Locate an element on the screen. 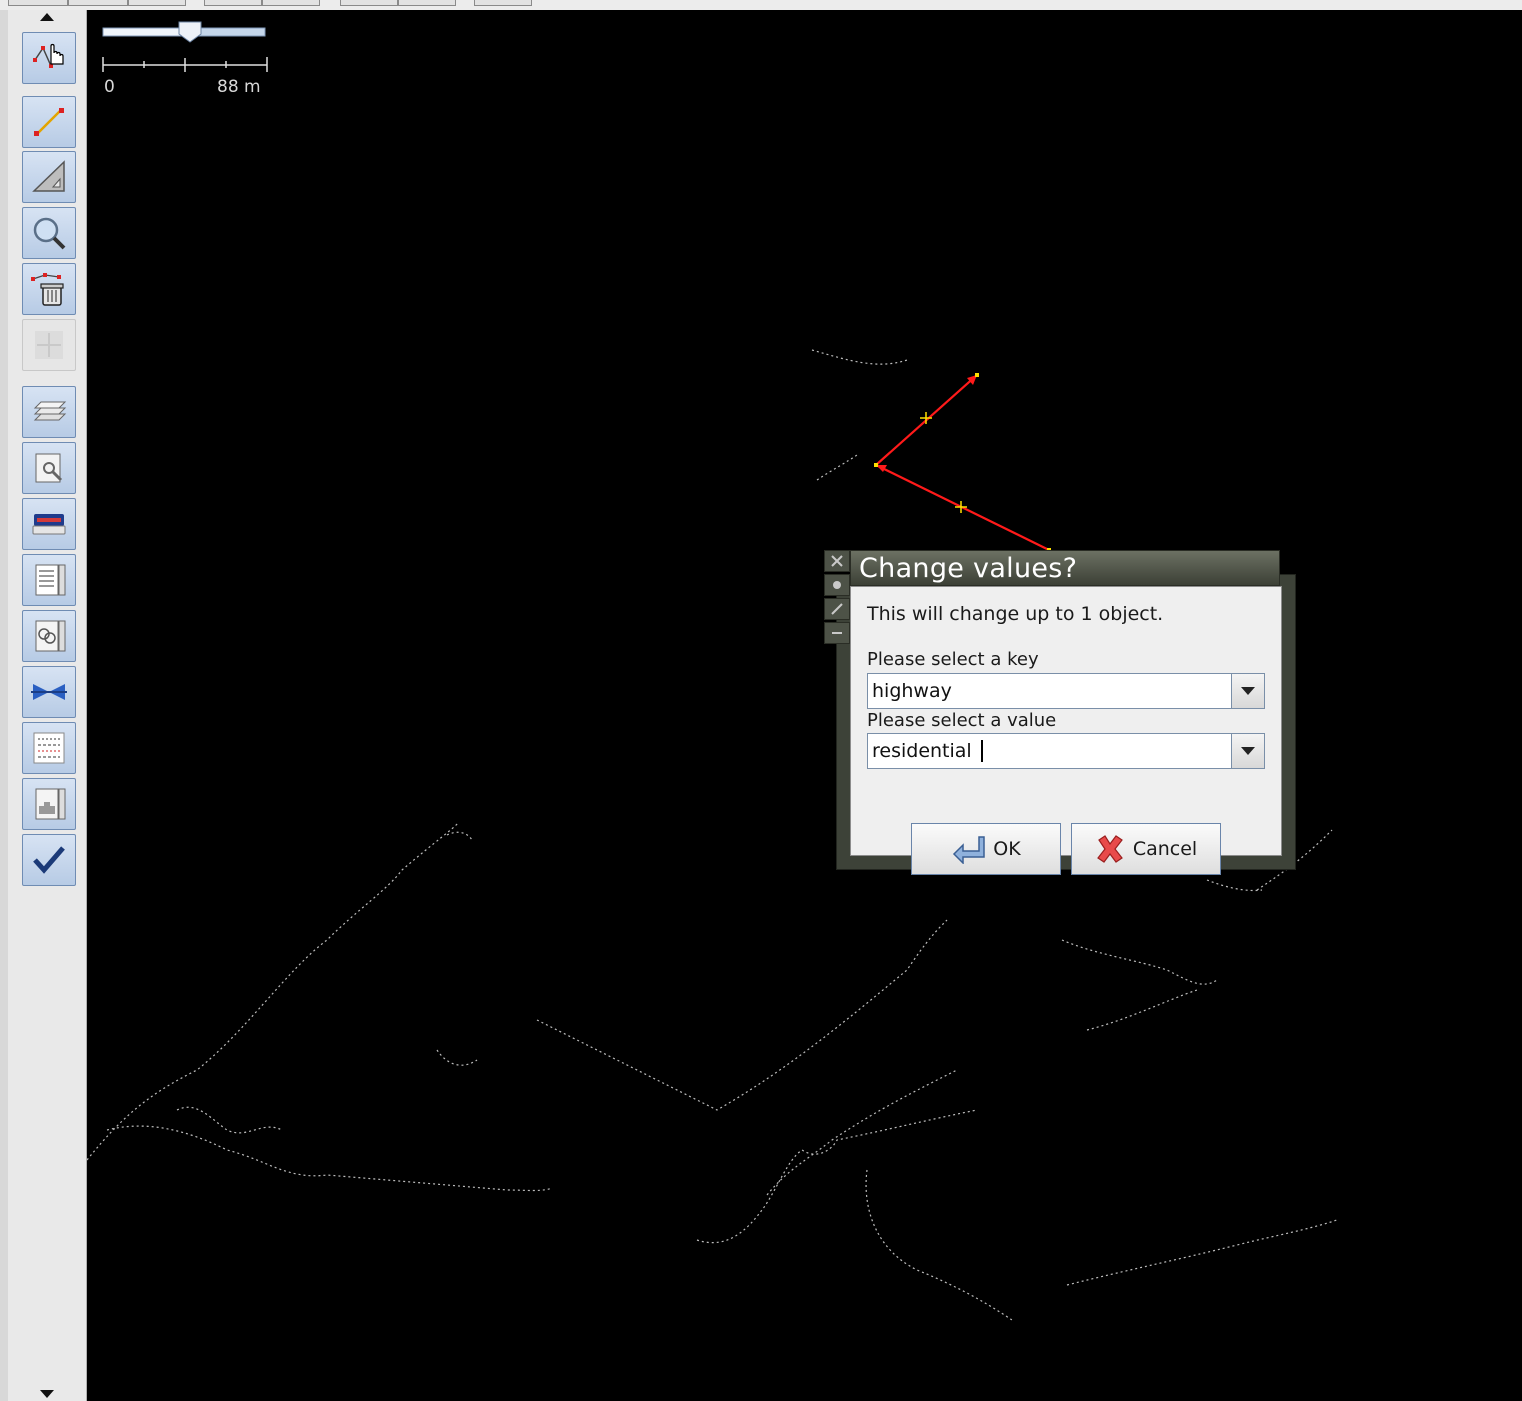 The image size is (1522, 1401). validate-button is located at coordinates (49, 860).